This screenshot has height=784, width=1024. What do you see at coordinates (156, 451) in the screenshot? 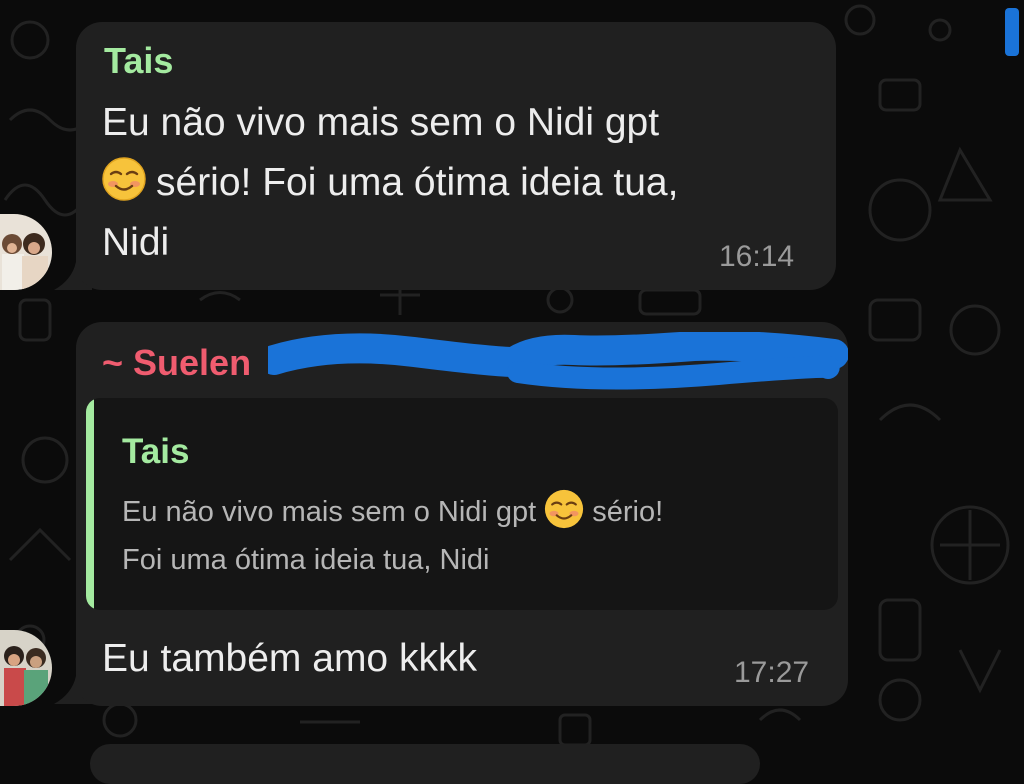
I see `quoted-sender-name: Tais` at bounding box center [156, 451].